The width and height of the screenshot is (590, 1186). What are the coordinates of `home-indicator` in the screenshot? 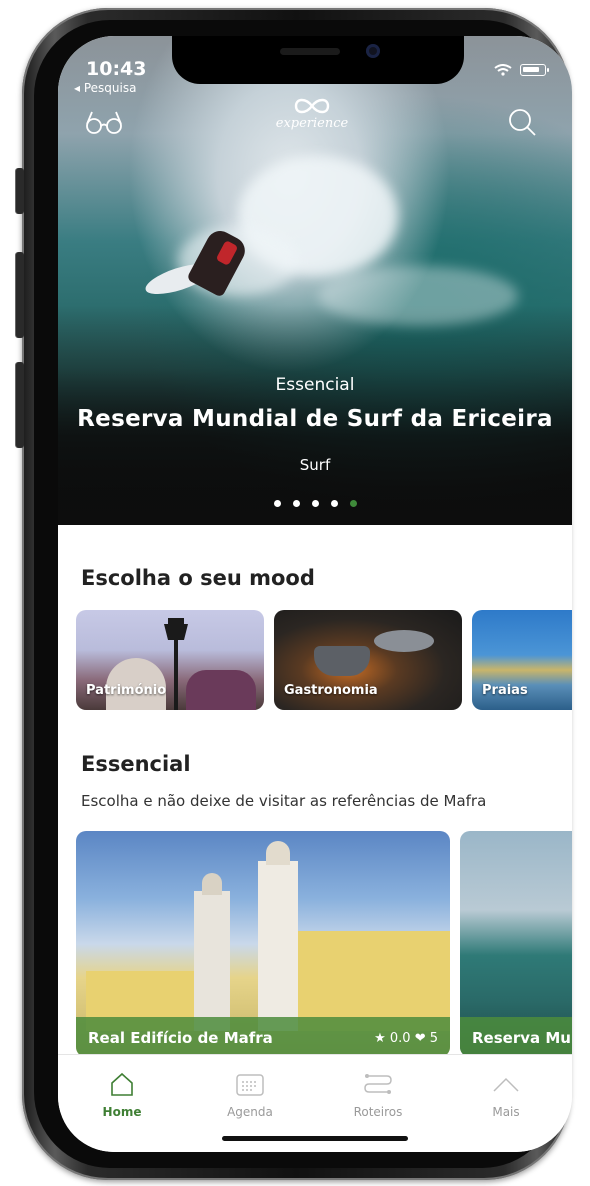 It's located at (315, 1138).